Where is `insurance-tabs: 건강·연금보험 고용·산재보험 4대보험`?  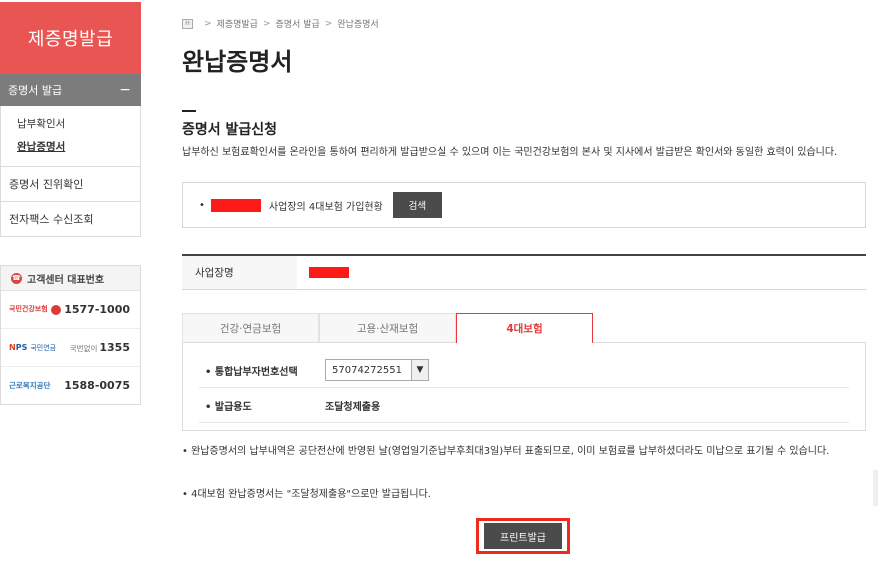 insurance-tabs: 건강·연금보험 고용·산재보험 4대보험 is located at coordinates (524, 328).